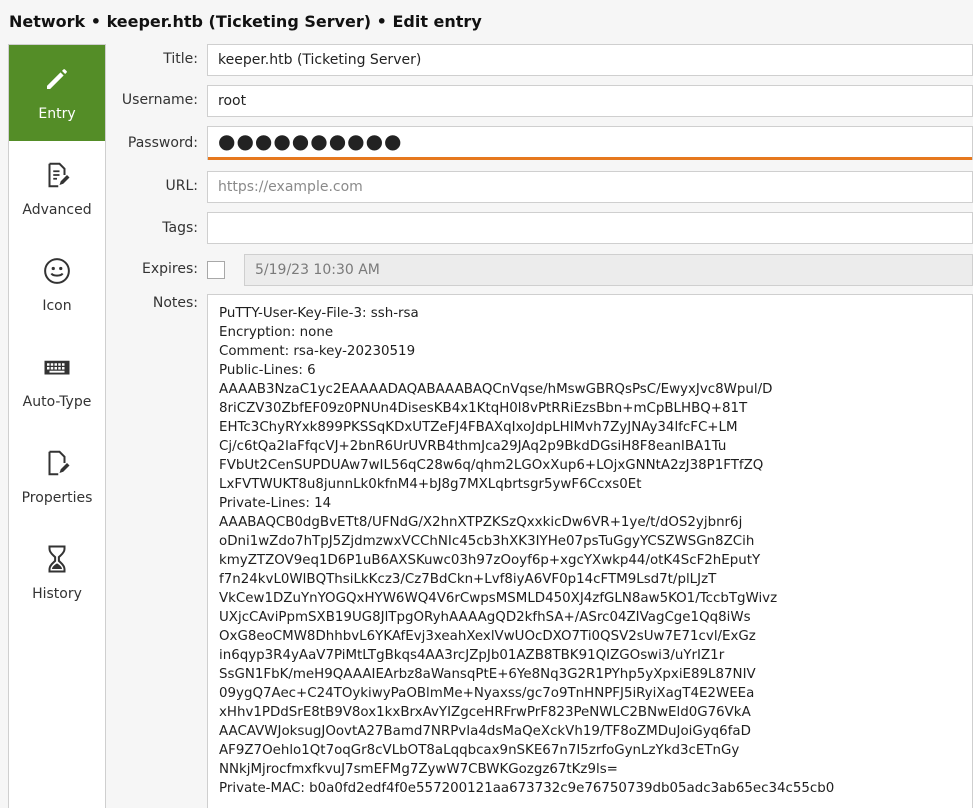 The height and width of the screenshot is (808, 973). What do you see at coordinates (180, 59) in the screenshot?
I see `title-label: Title:` at bounding box center [180, 59].